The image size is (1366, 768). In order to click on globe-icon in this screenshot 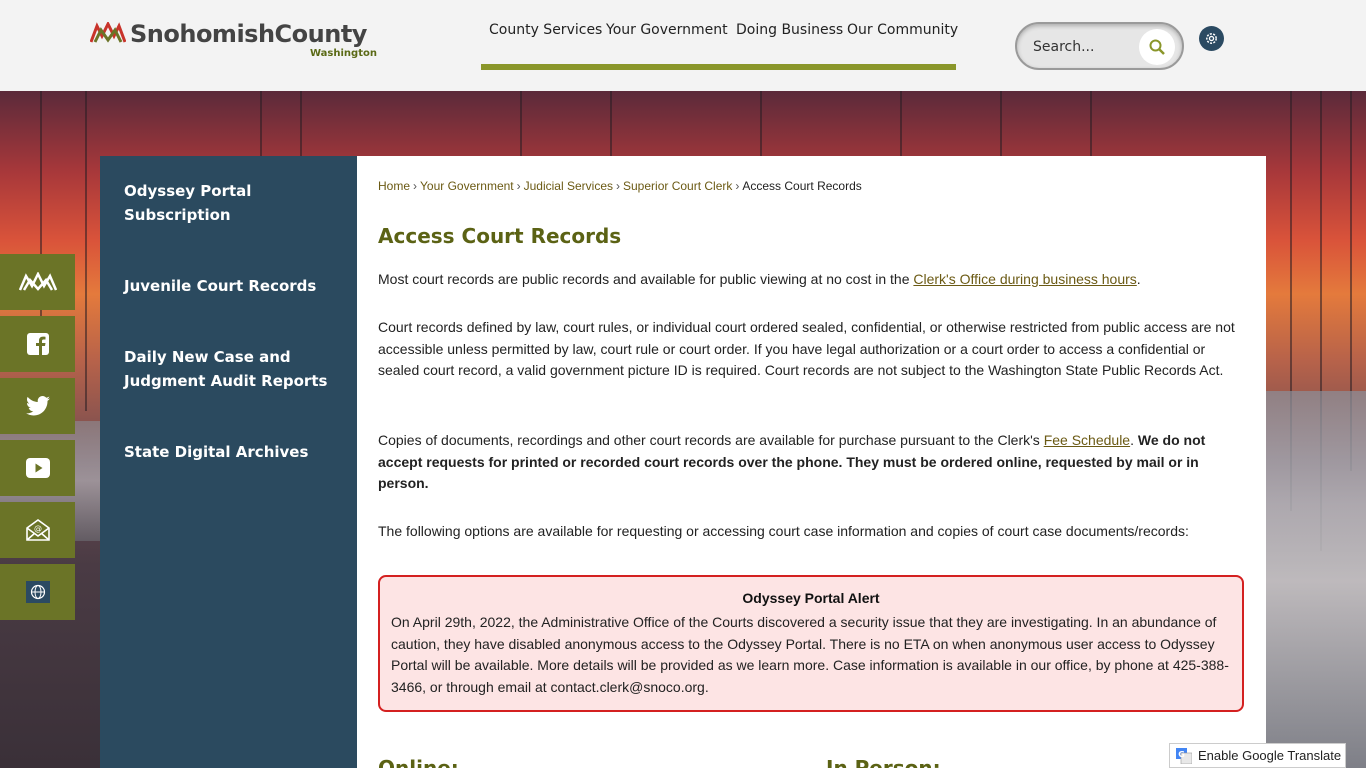, I will do `click(37, 592)`.